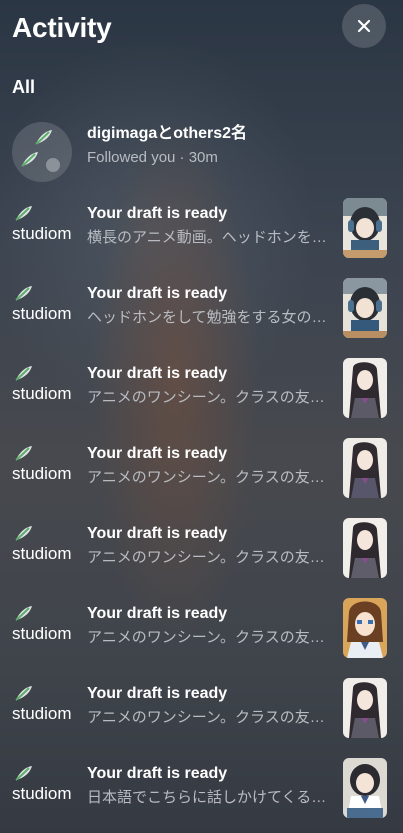 Image resolution: width=403 pixels, height=833 pixels. What do you see at coordinates (201, 30) in the screenshot?
I see `header: Activity` at bounding box center [201, 30].